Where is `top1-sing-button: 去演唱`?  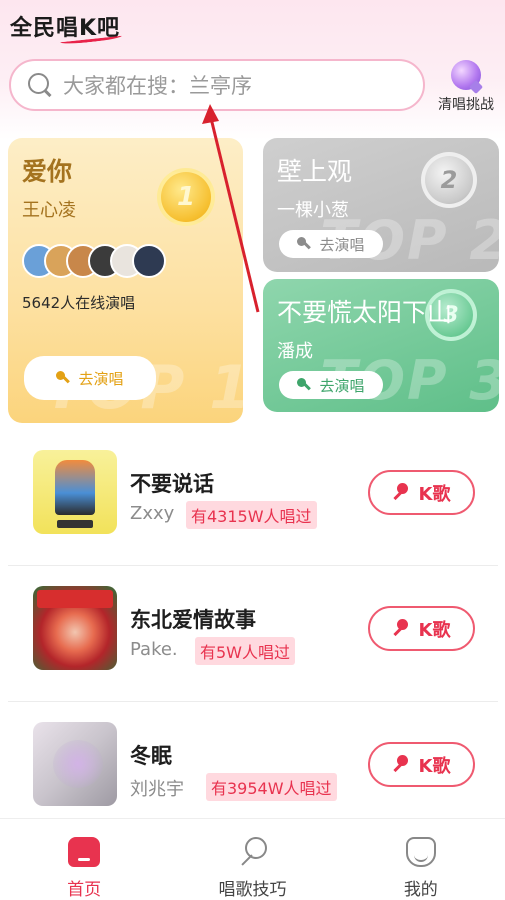
top1-sing-button: 去演唱 is located at coordinates (90, 378).